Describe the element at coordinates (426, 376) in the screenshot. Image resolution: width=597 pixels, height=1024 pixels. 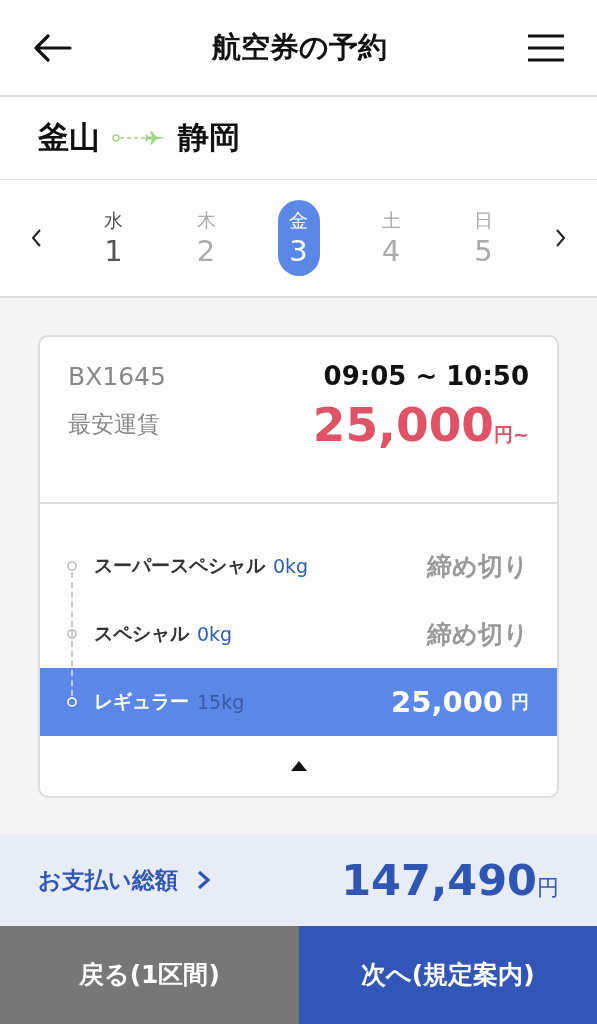
I see `flight-time: 09:05 ~ 10:50` at that location.